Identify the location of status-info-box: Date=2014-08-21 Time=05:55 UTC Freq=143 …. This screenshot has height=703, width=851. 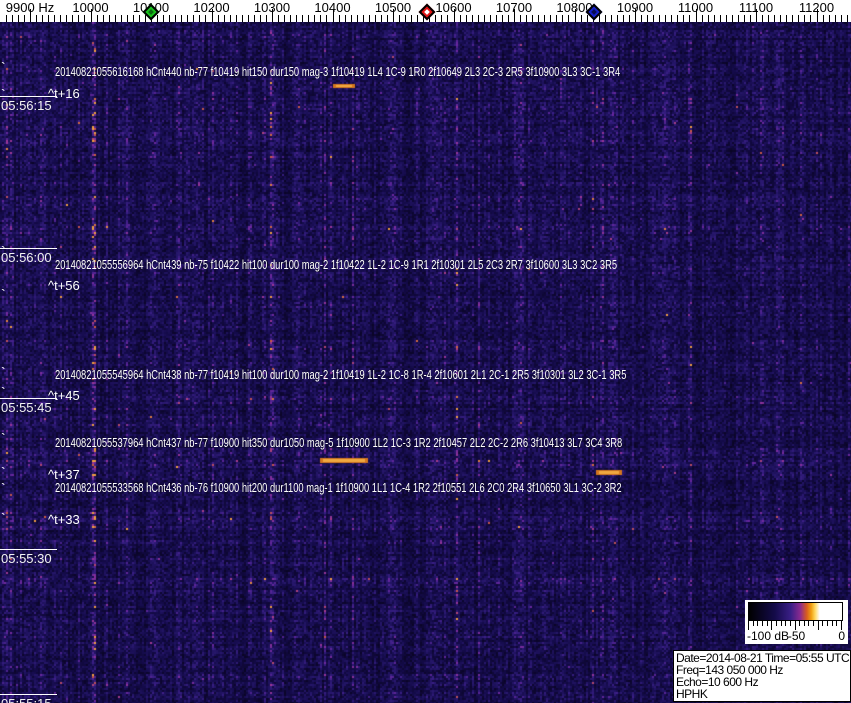
(762, 676).